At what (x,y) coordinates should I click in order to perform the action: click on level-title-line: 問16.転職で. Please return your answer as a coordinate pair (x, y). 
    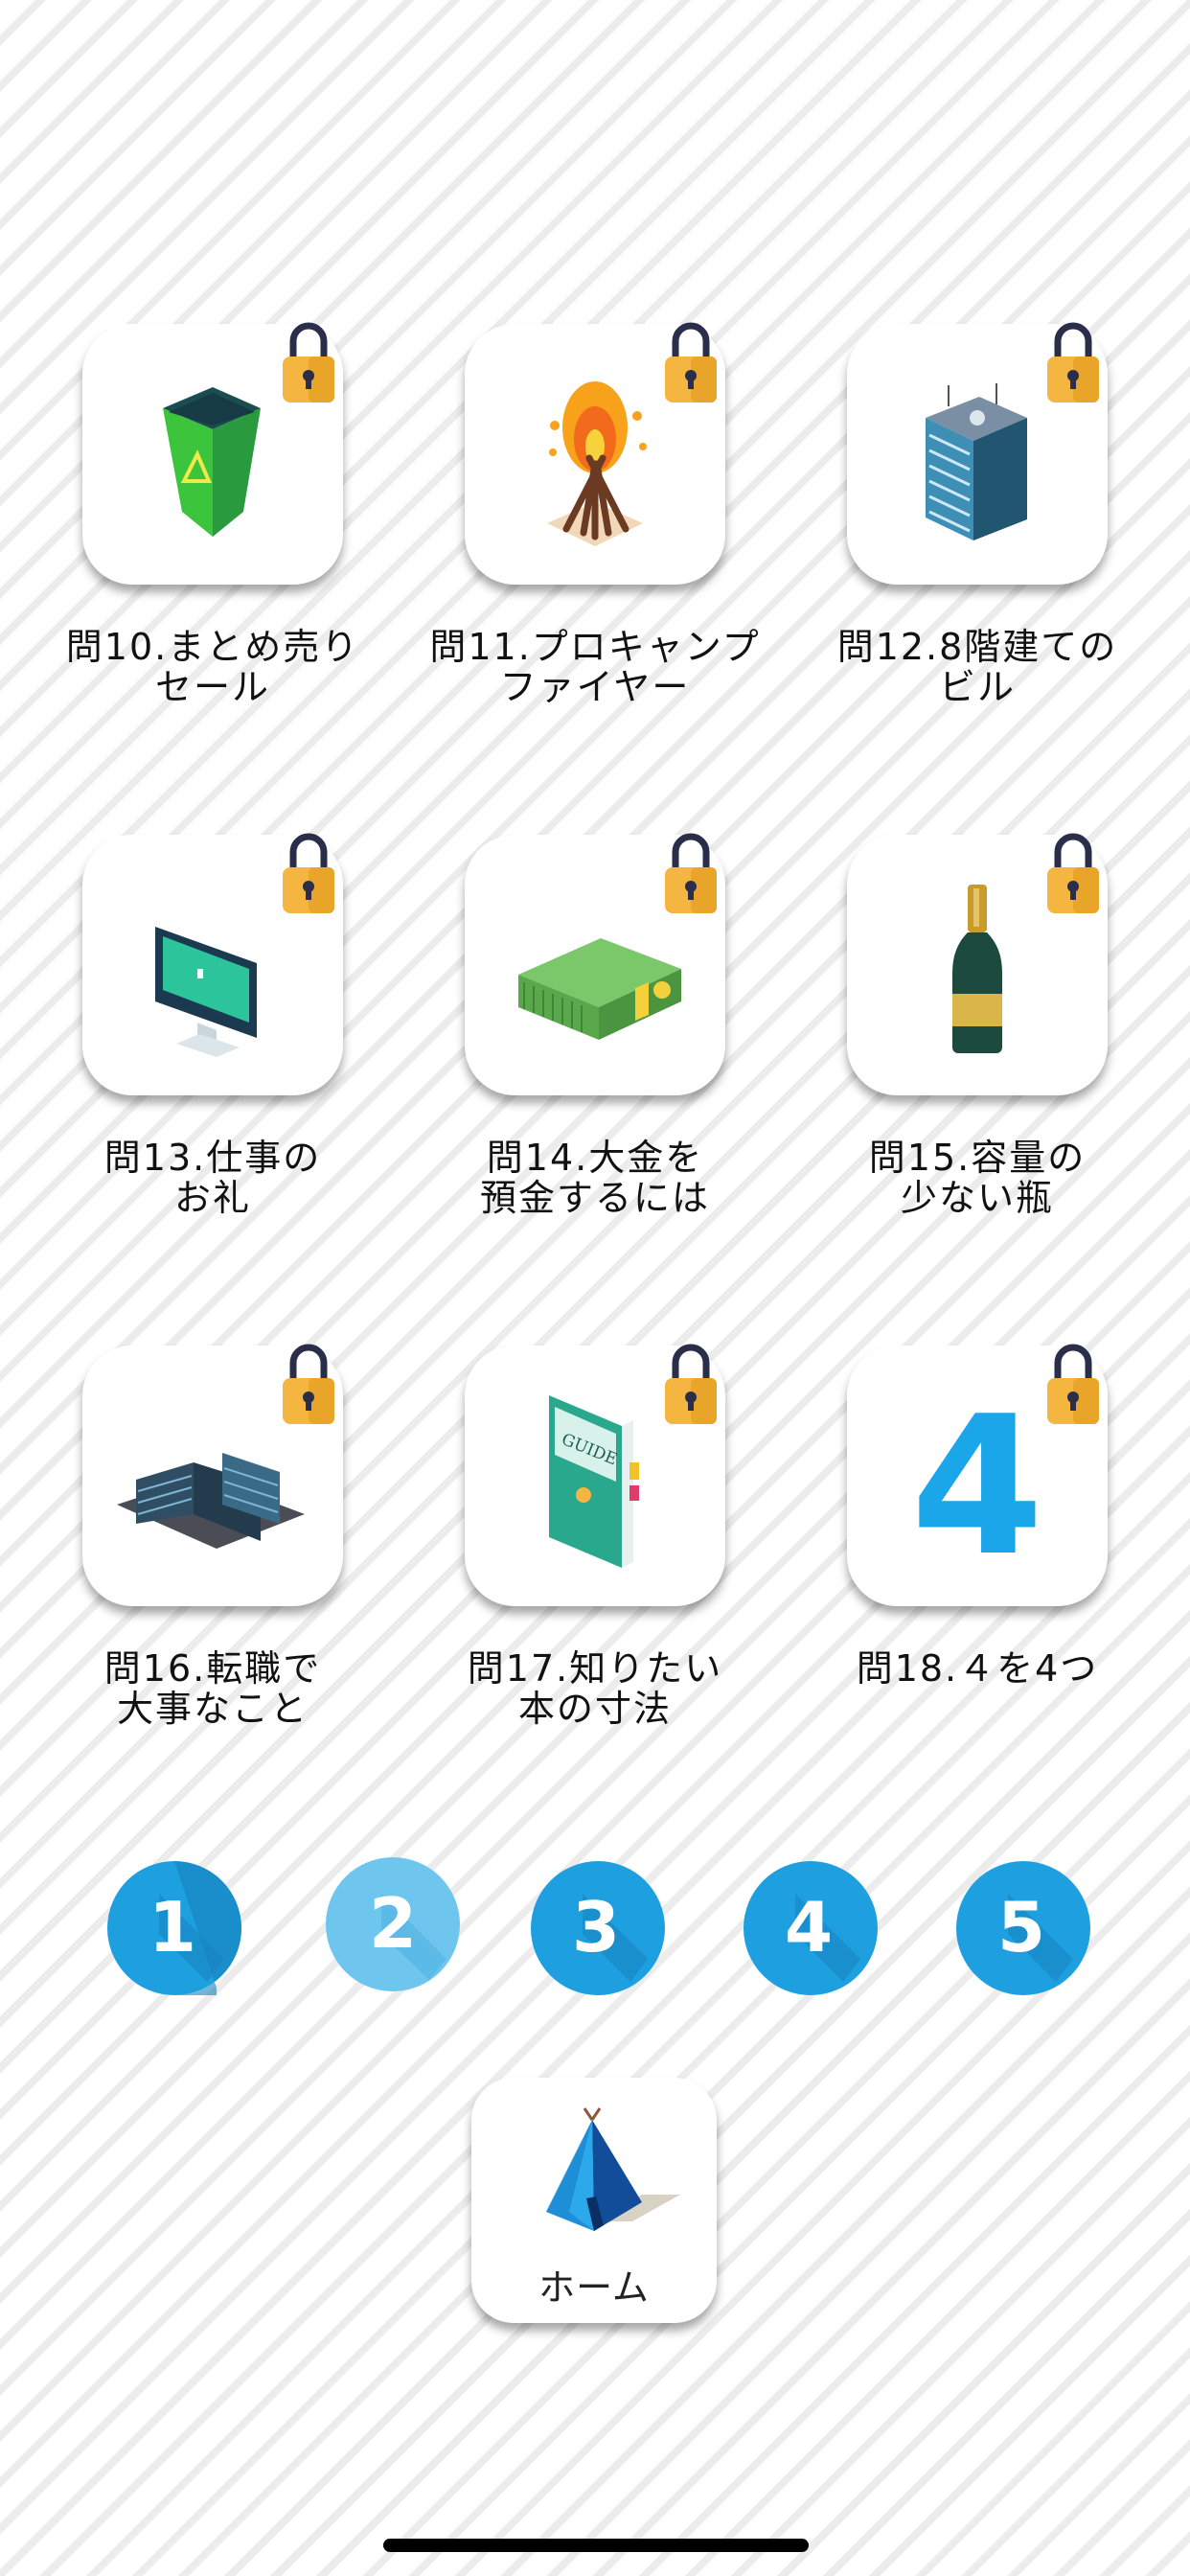
    Looking at the image, I should click on (213, 1668).